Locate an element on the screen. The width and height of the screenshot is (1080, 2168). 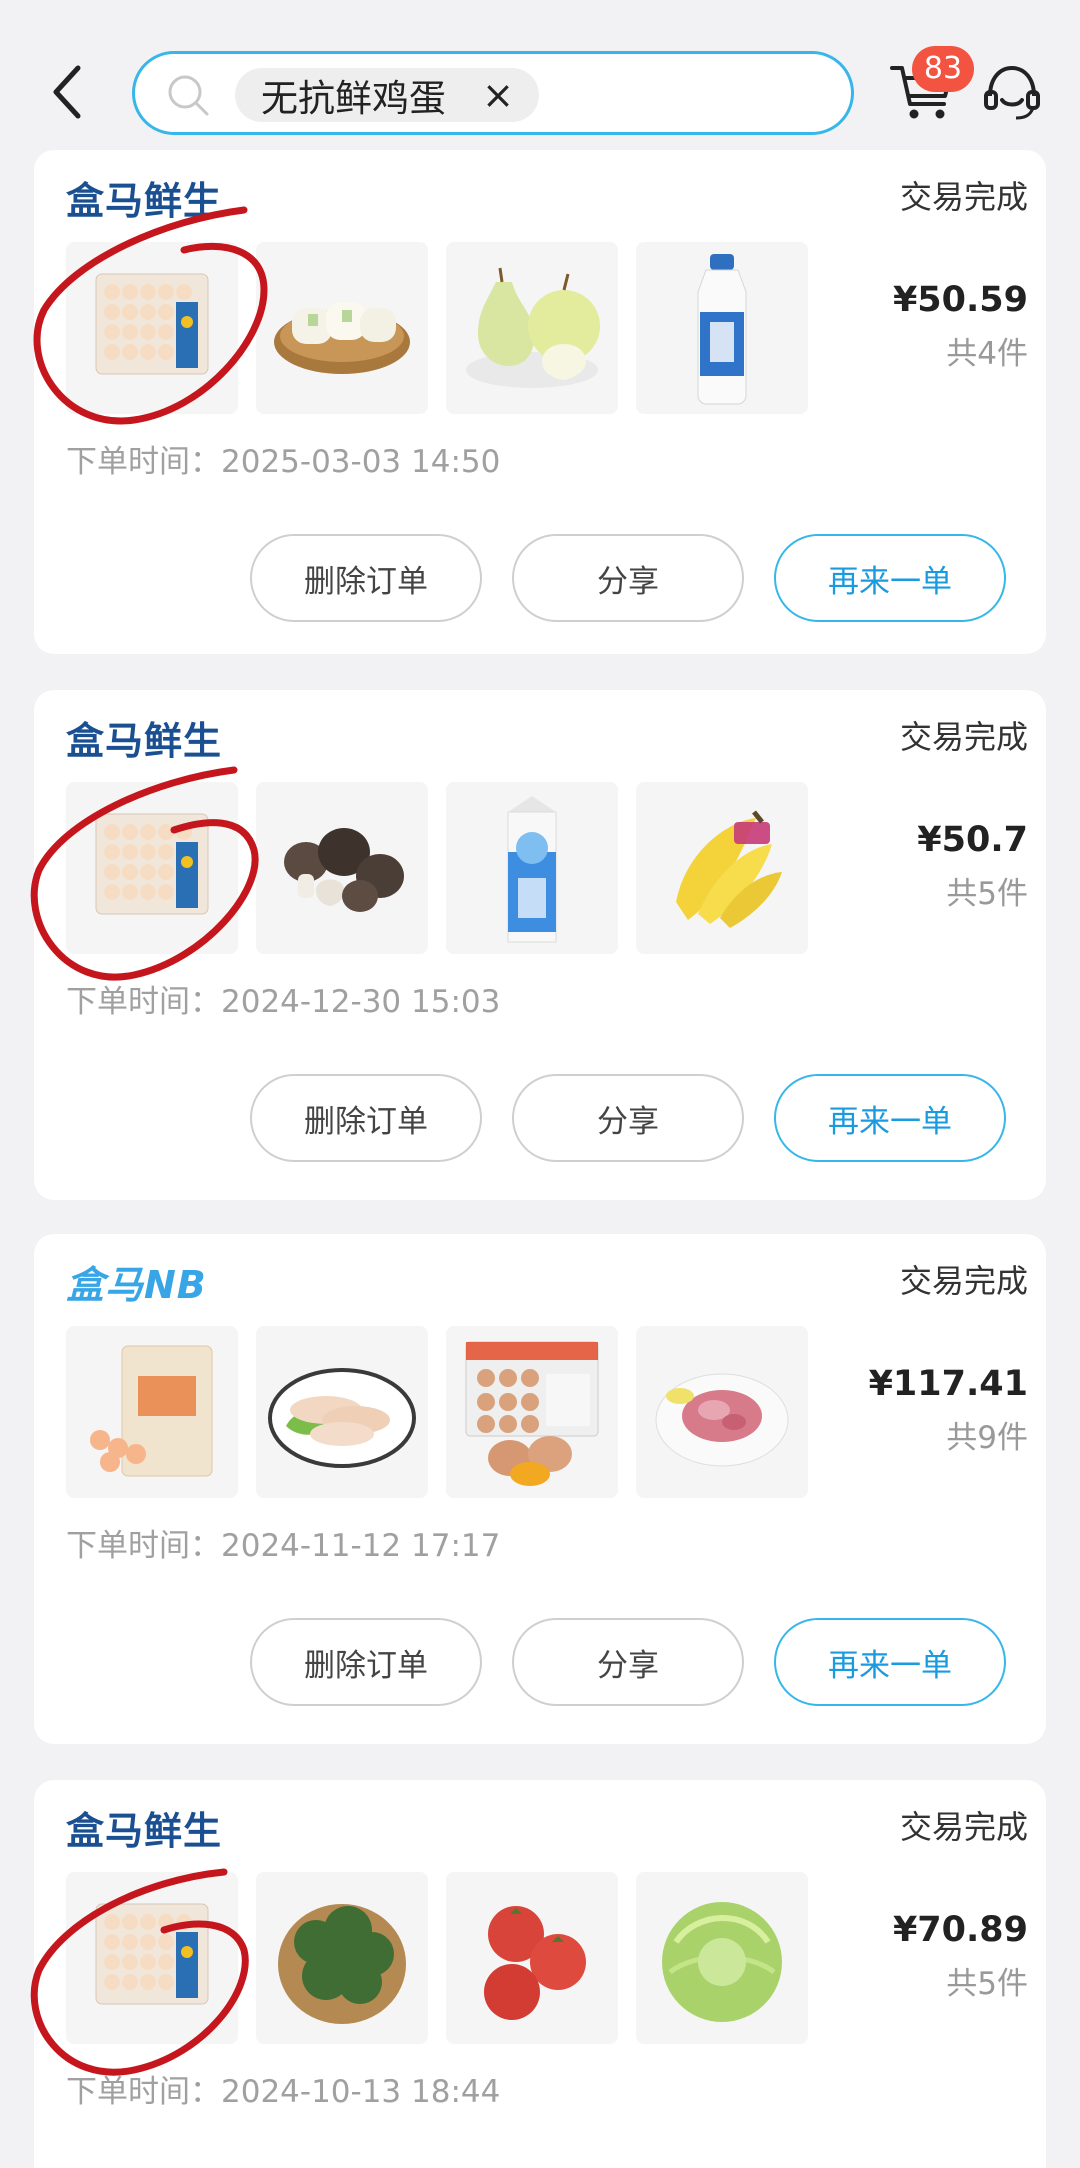
pear-image is located at coordinates (533, 327).